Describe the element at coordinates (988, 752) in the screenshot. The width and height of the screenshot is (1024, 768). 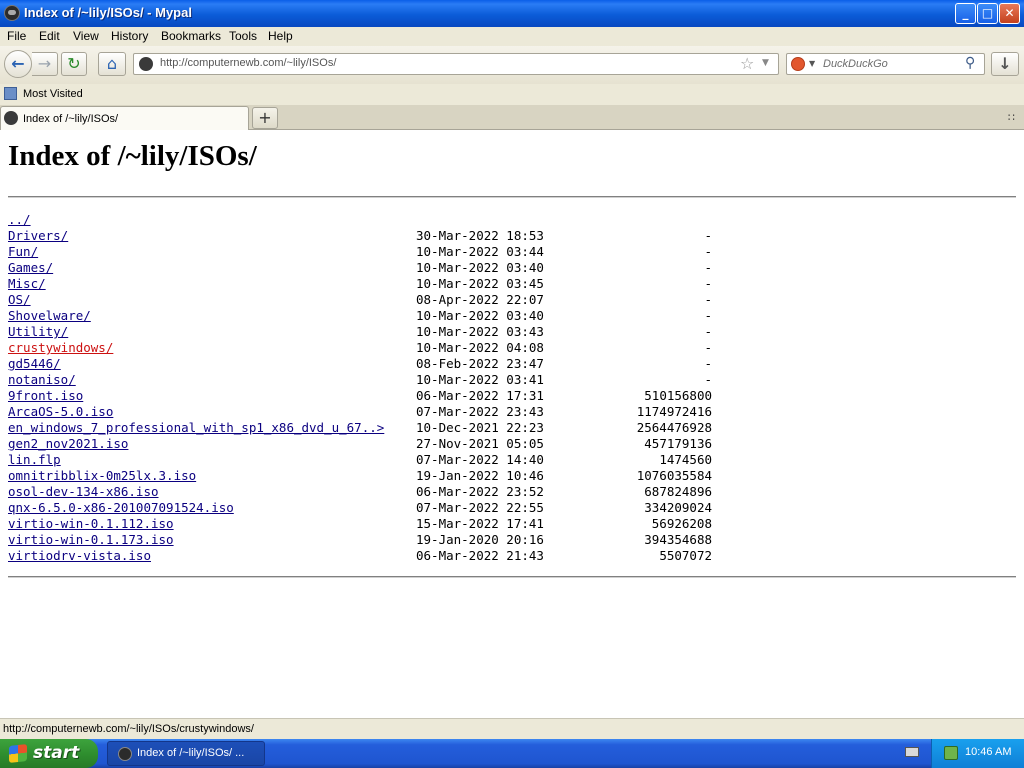
I see `clock: 10:46 AM` at that location.